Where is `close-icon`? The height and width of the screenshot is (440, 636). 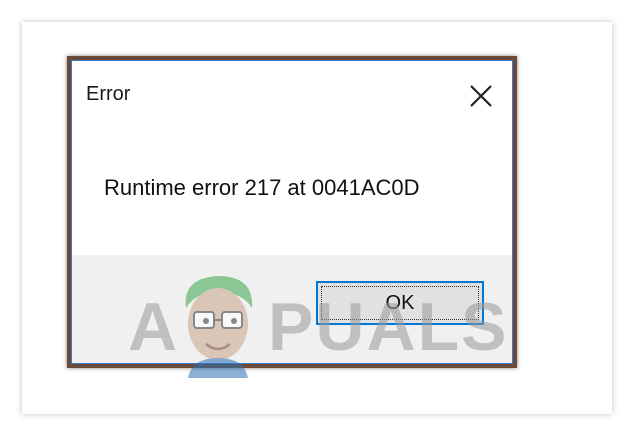
close-icon is located at coordinates (481, 96).